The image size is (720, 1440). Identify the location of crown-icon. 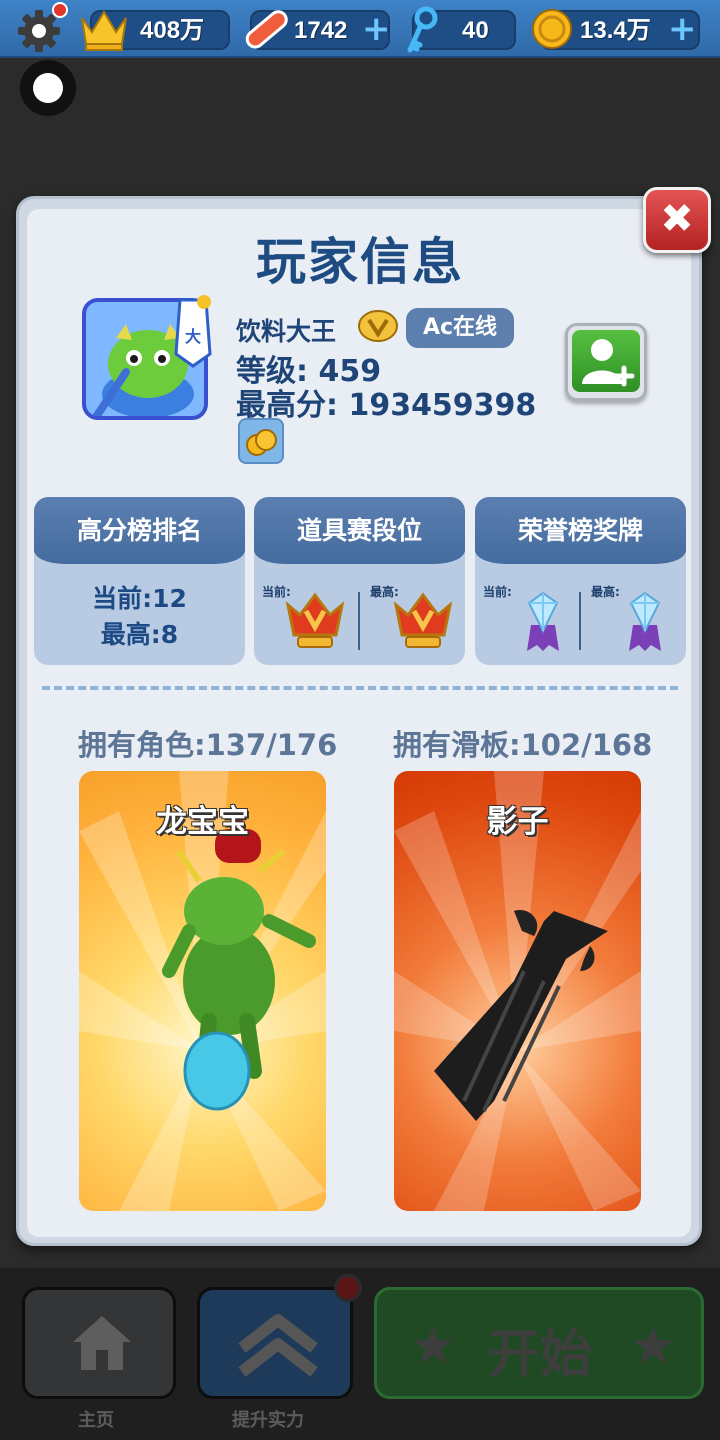
(104, 30).